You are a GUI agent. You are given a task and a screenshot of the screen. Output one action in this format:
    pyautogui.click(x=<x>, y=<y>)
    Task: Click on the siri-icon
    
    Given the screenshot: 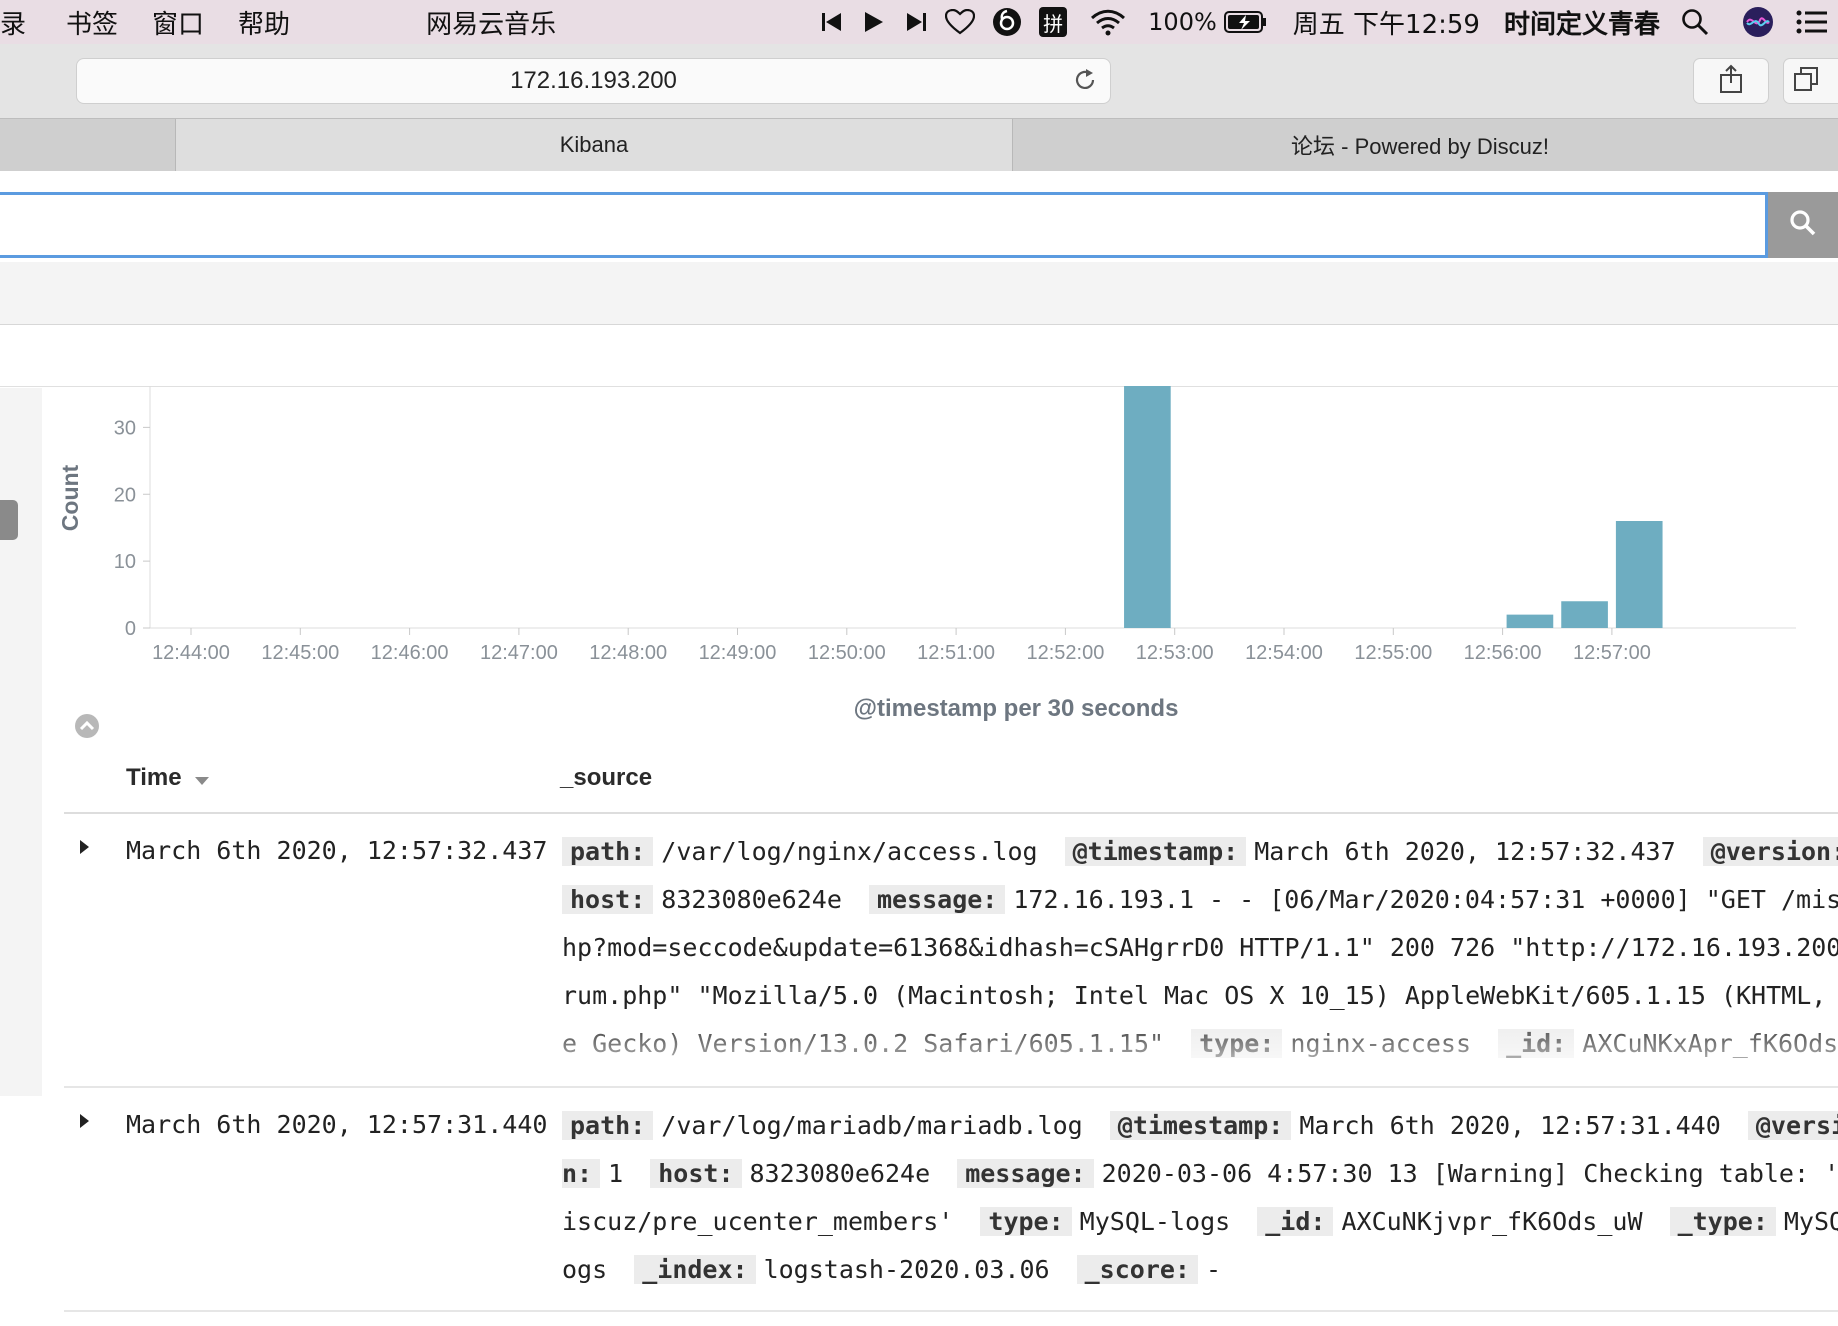 What is the action you would take?
    pyautogui.click(x=1758, y=22)
    